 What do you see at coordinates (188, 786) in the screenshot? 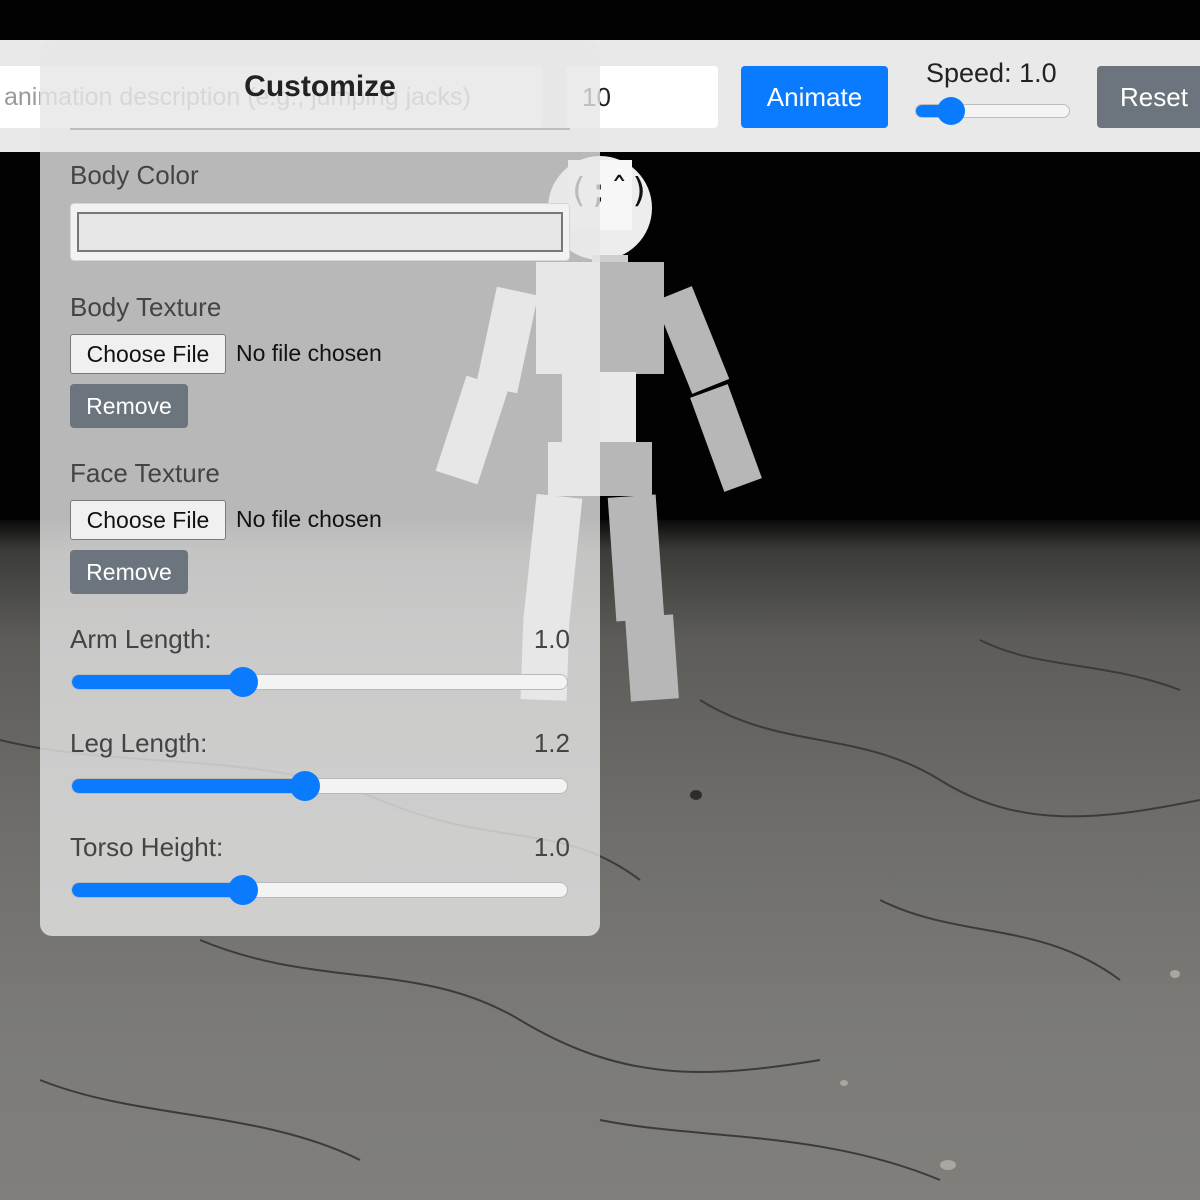
I see `leg-length-slider-fill` at bounding box center [188, 786].